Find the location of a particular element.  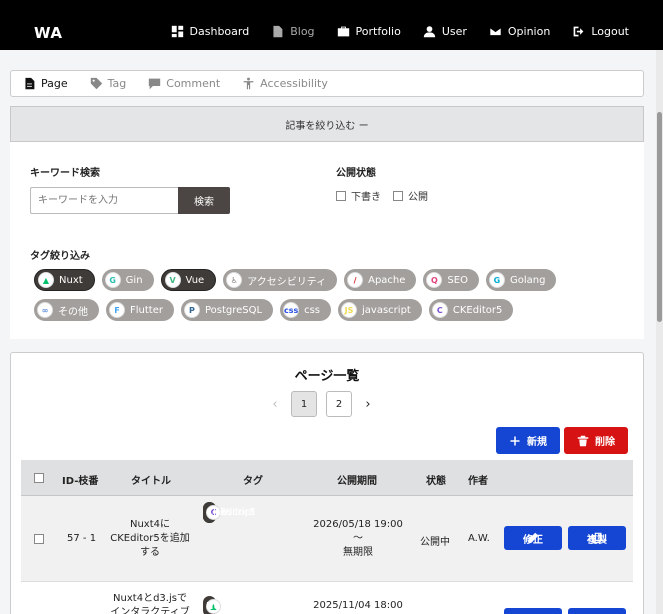

page-scrollbar is located at coordinates (659, 332).